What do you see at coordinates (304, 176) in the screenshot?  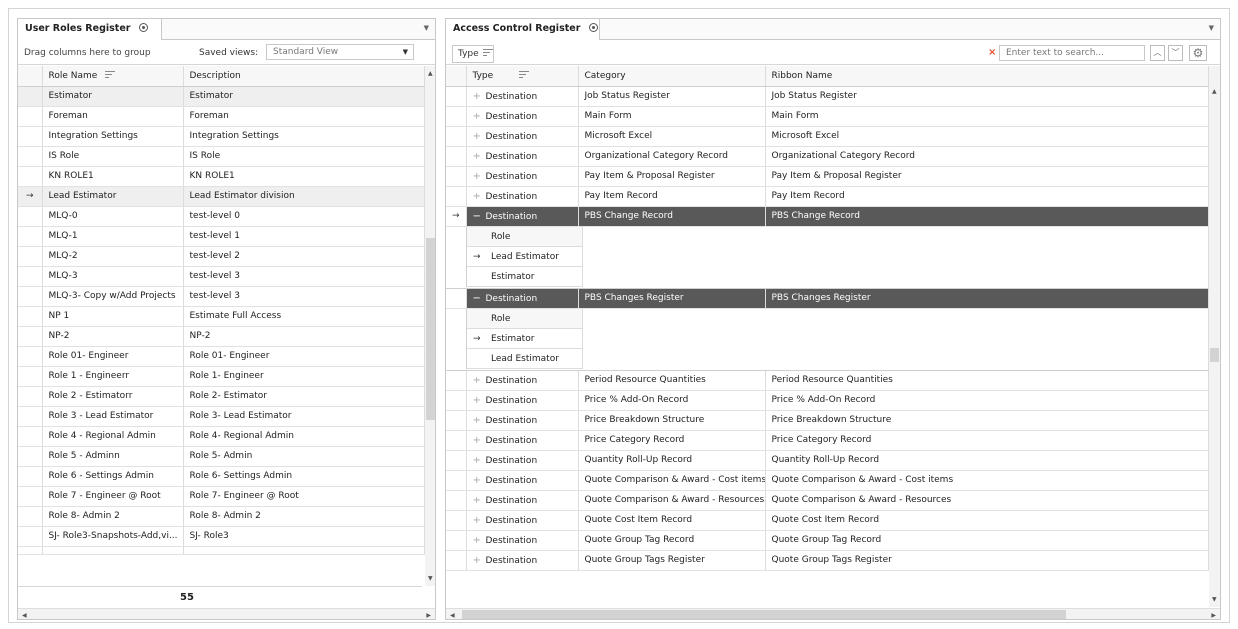 I see `description-cell: KN ROLE1` at bounding box center [304, 176].